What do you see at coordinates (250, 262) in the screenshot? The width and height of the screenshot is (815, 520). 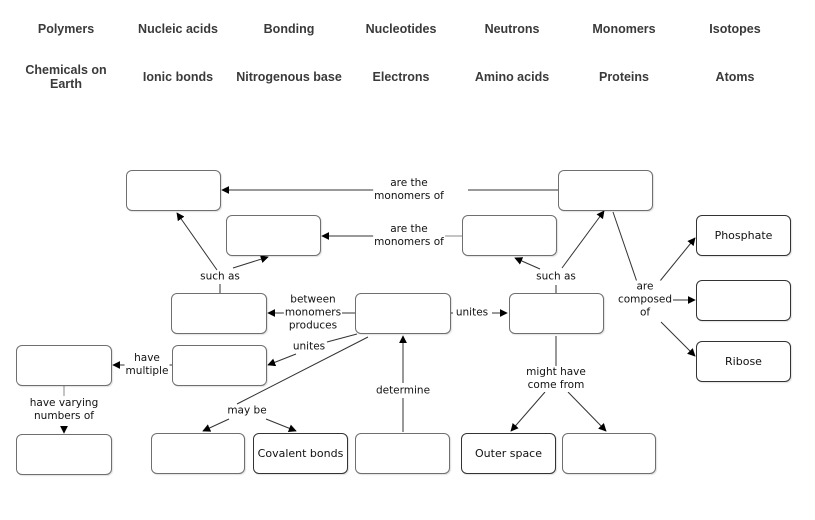 I see `link-such-as-left-to-second` at bounding box center [250, 262].